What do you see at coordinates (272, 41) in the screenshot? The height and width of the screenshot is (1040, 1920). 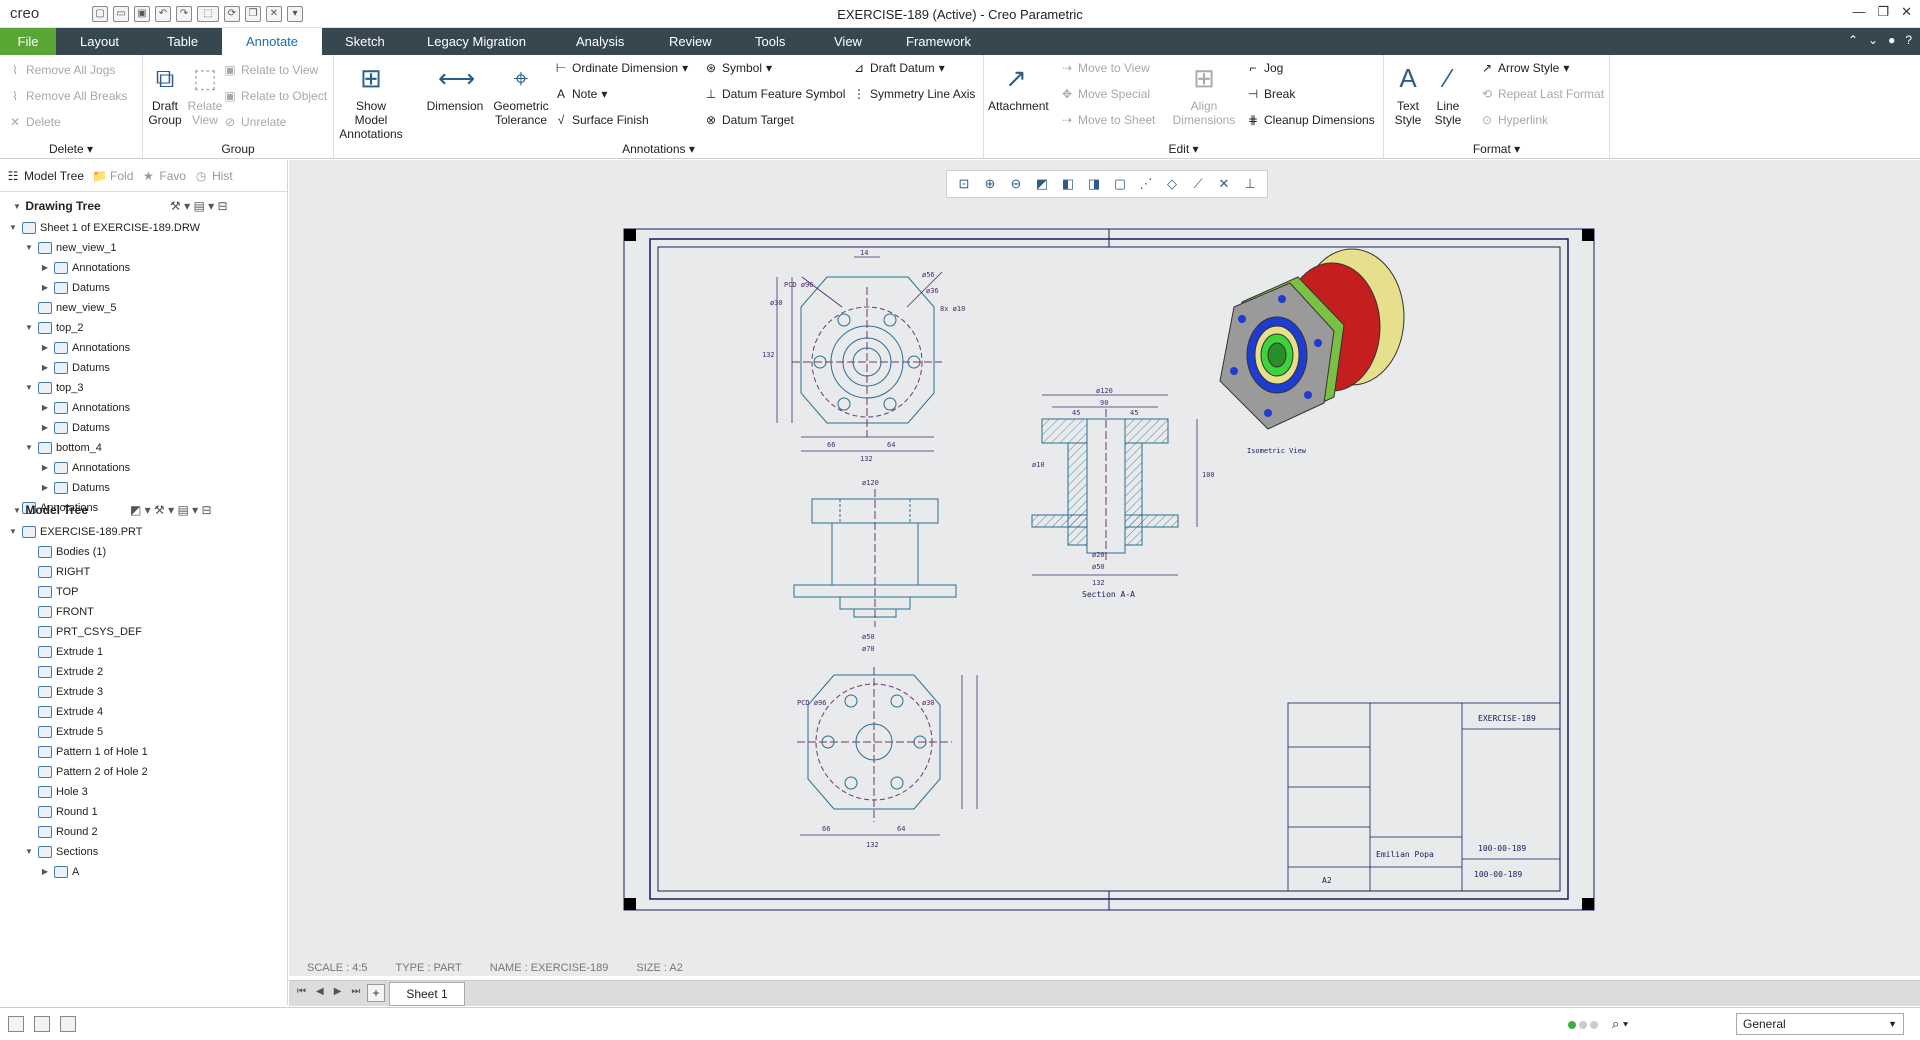 I see `tab-annotate: Annotate` at bounding box center [272, 41].